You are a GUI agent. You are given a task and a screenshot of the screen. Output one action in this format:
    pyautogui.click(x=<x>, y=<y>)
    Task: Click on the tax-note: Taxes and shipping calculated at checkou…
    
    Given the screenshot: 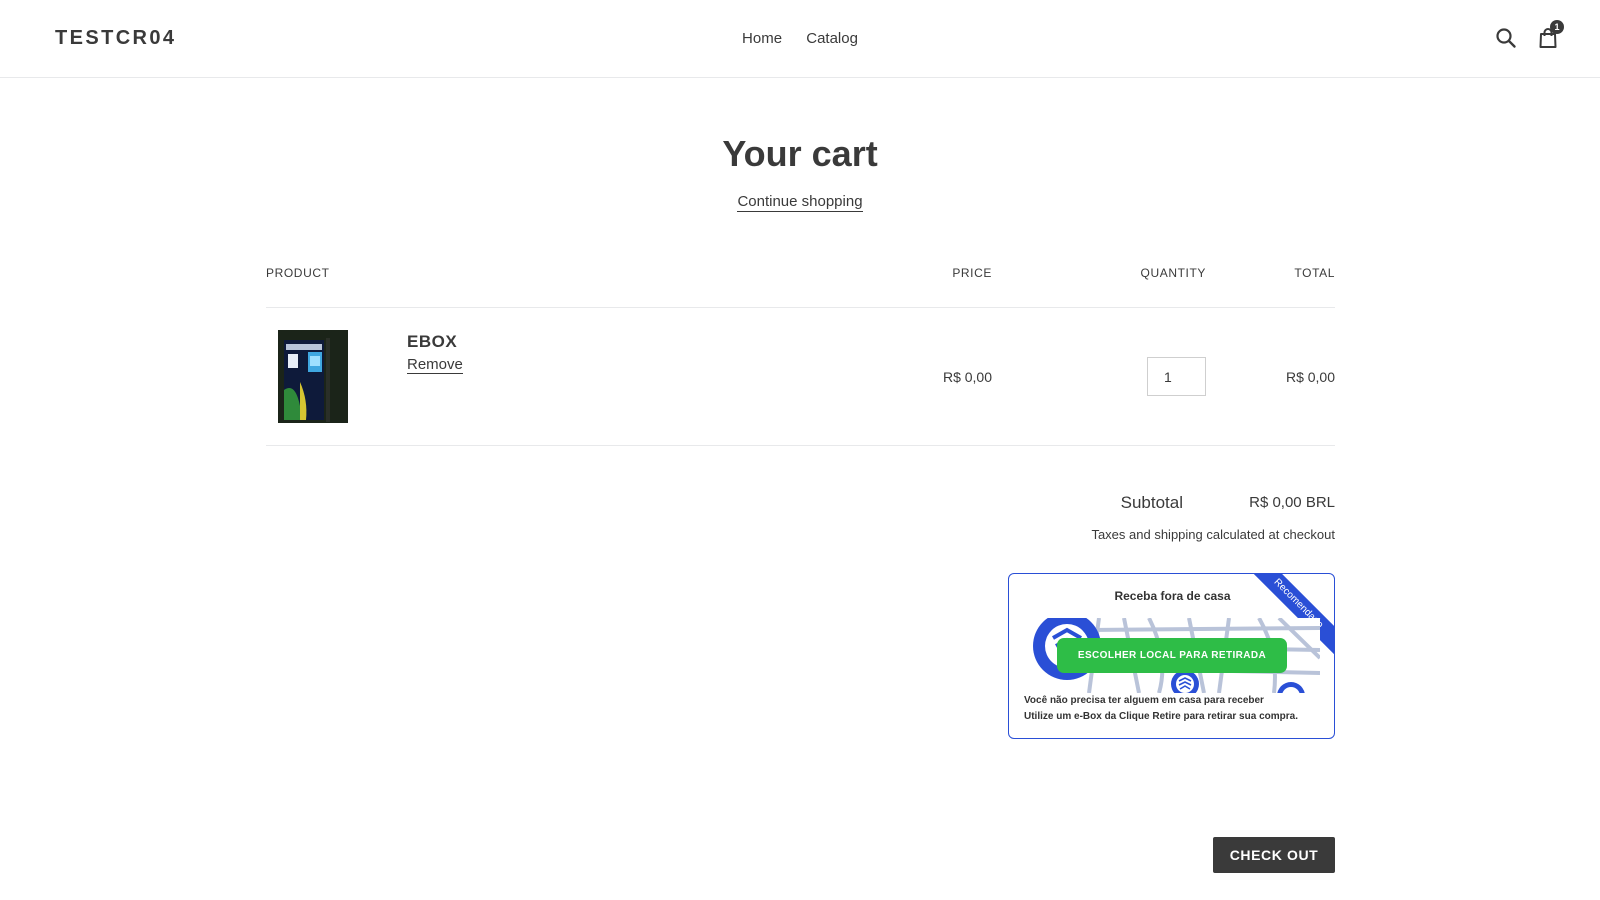 What is the action you would take?
    pyautogui.click(x=1213, y=534)
    